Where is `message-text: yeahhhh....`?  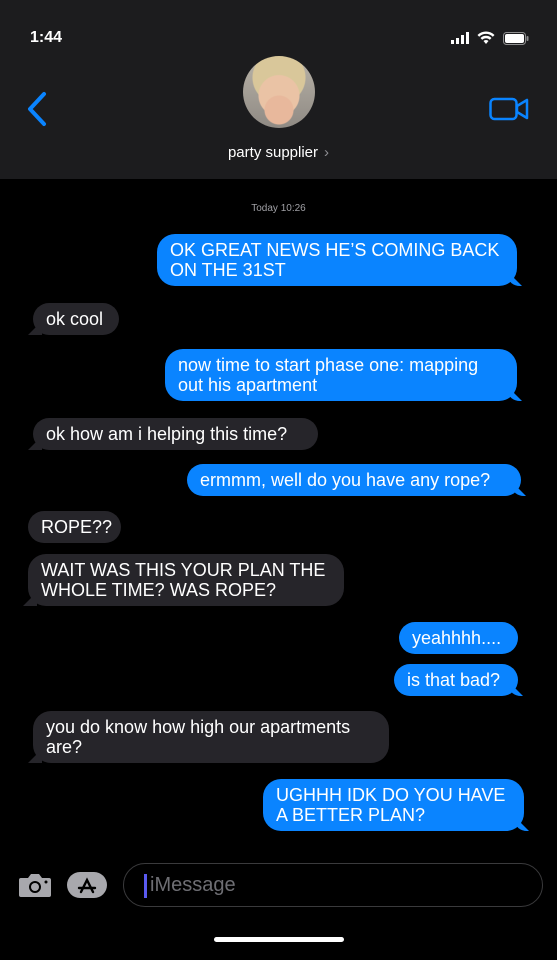
message-text: yeahhhh.... is located at coordinates (457, 638).